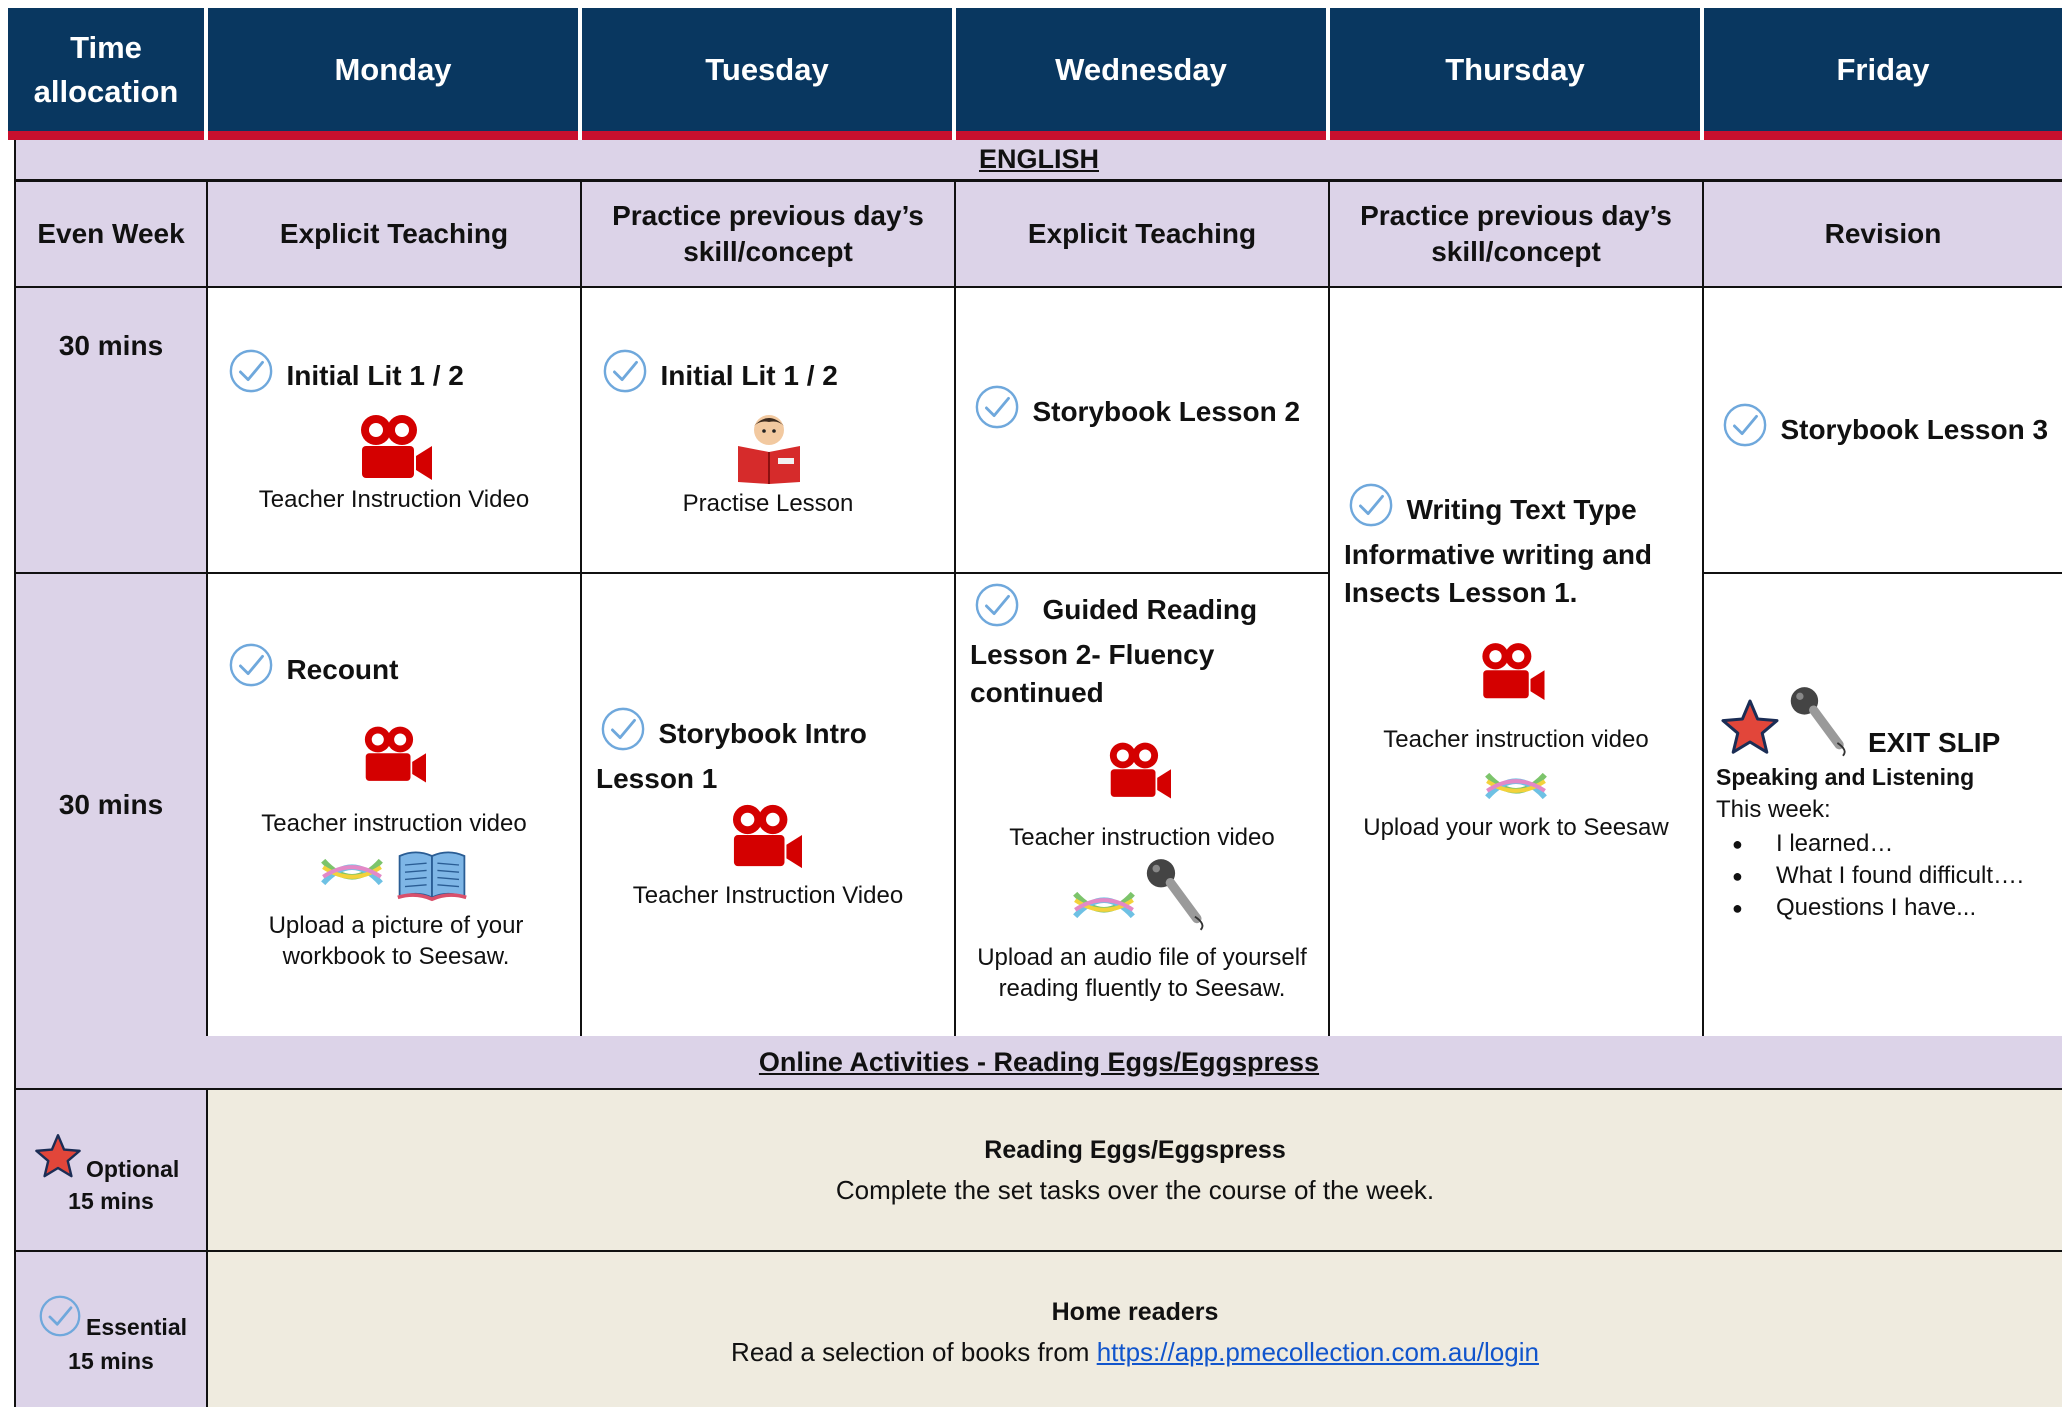 The height and width of the screenshot is (1407, 2062). I want to click on row2-monday-title: Recount, so click(342, 670).